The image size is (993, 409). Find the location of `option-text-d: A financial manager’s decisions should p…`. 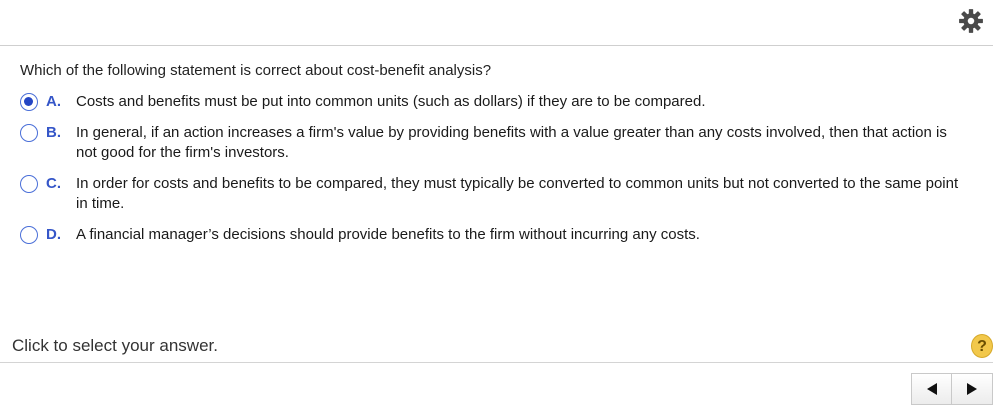

option-text-d: A financial manager’s decisions should p… is located at coordinates (523, 235).